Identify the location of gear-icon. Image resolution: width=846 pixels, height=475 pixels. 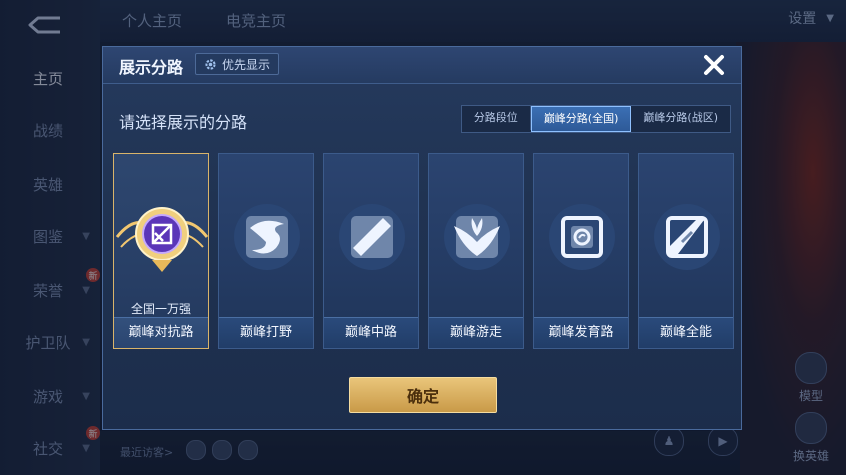
(210, 64).